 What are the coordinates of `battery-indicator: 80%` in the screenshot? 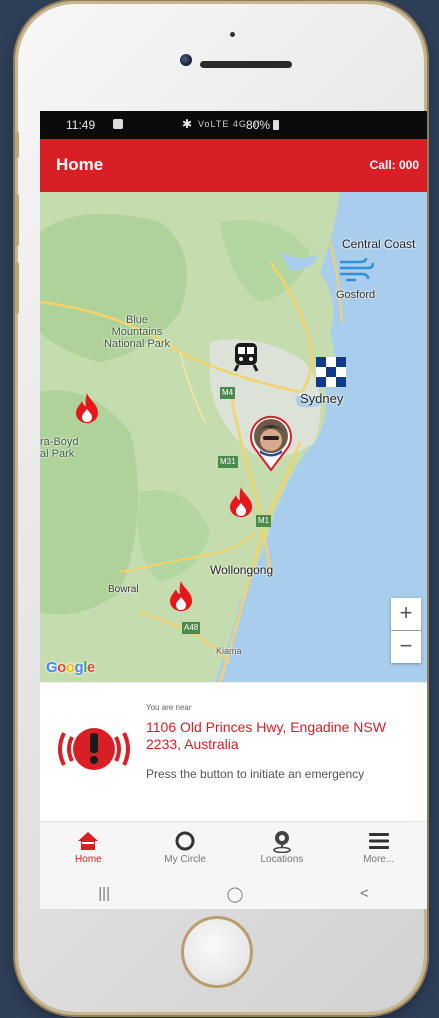 It's located at (263, 125).